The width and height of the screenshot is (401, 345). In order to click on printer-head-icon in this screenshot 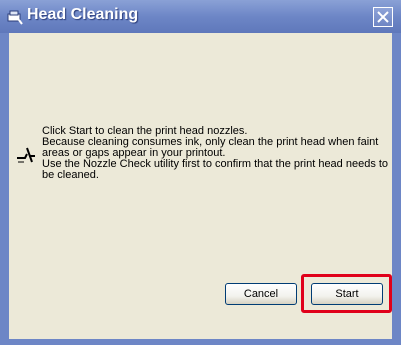, I will do `click(15, 17)`.